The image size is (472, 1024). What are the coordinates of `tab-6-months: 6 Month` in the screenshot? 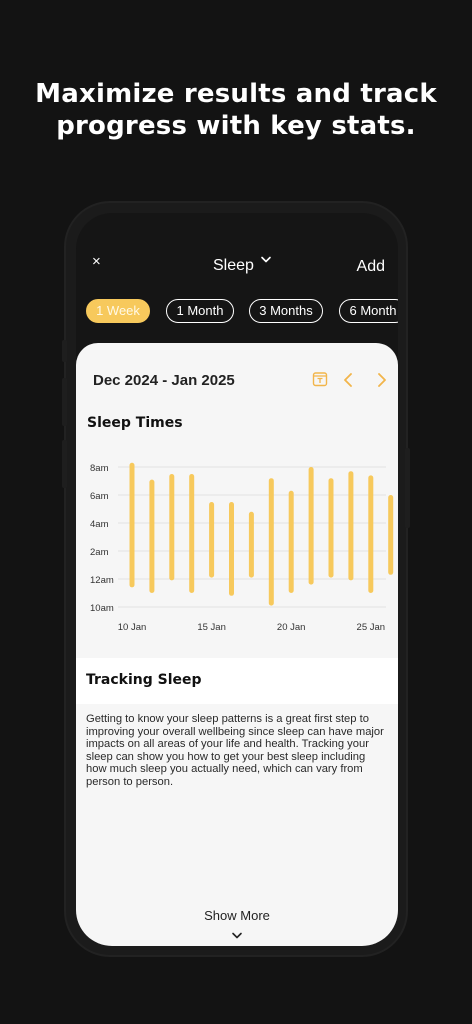 It's located at (368, 311).